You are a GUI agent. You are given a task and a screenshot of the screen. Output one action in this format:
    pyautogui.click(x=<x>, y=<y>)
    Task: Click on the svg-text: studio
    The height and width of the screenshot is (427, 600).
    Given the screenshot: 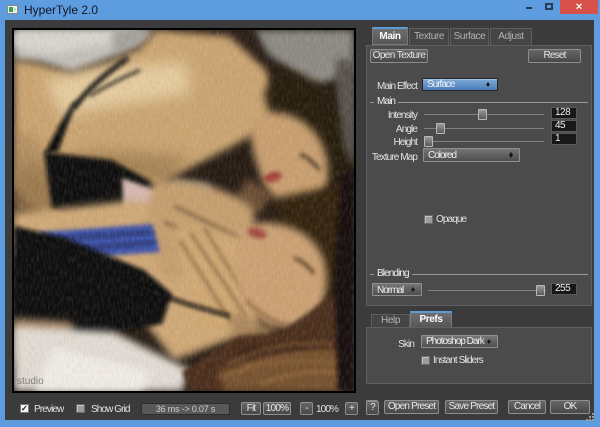 What is the action you would take?
    pyautogui.click(x=30, y=381)
    